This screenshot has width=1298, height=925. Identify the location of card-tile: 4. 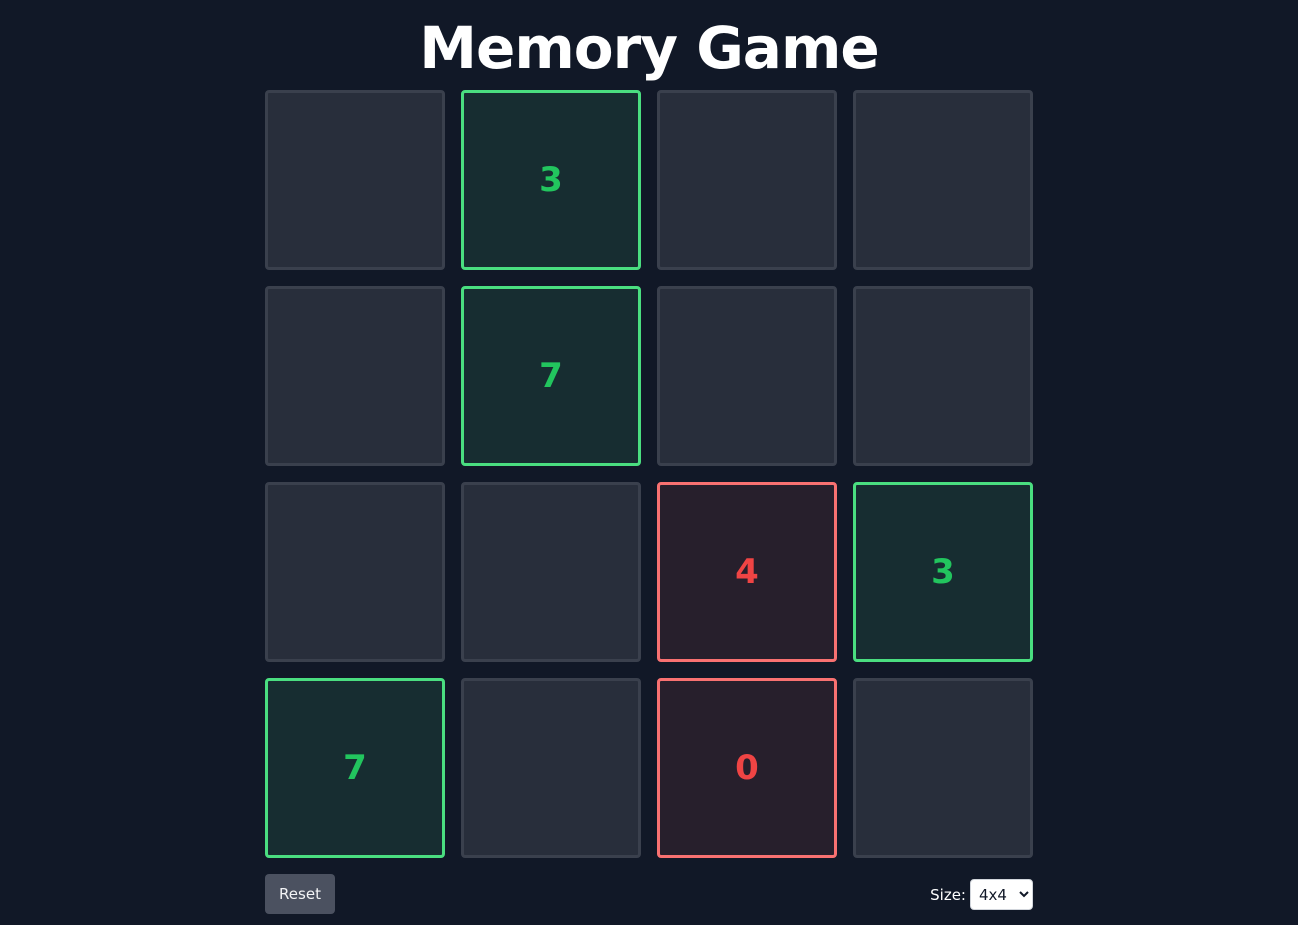
(747, 572).